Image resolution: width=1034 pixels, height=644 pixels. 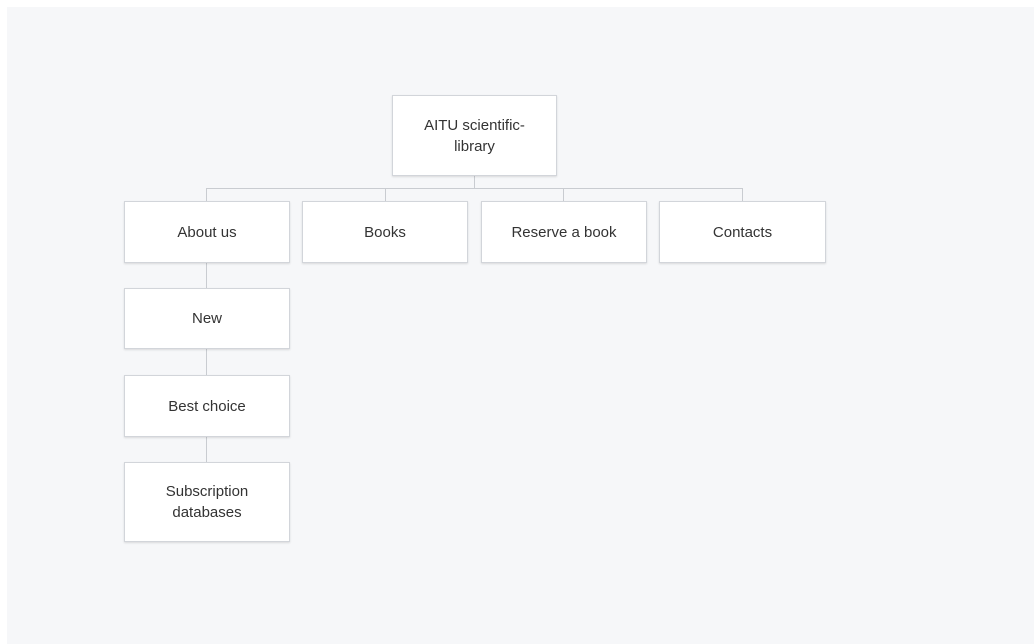 I want to click on node-reserve-a-book-label: Reserve a book, so click(x=564, y=232).